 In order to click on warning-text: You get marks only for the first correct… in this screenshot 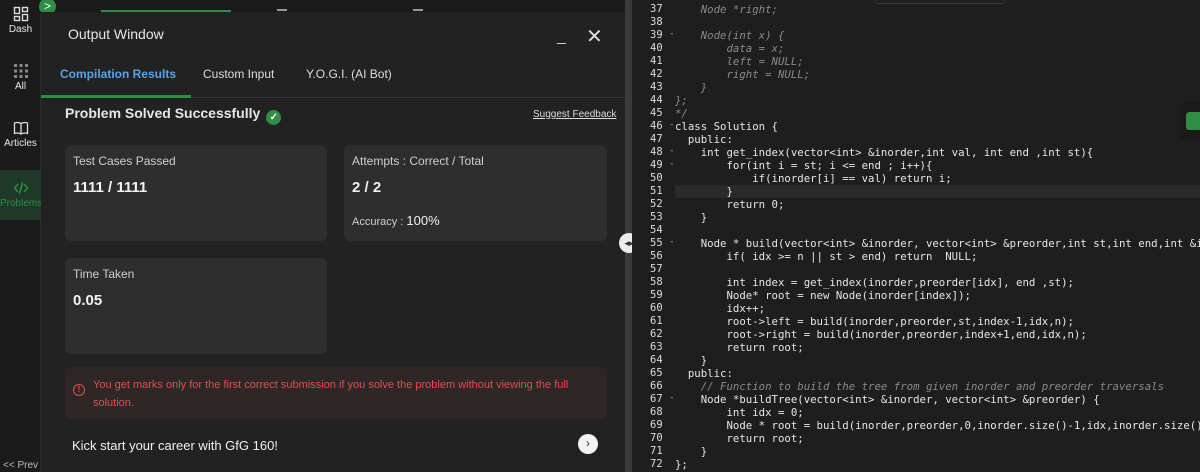, I will do `click(331, 394)`.